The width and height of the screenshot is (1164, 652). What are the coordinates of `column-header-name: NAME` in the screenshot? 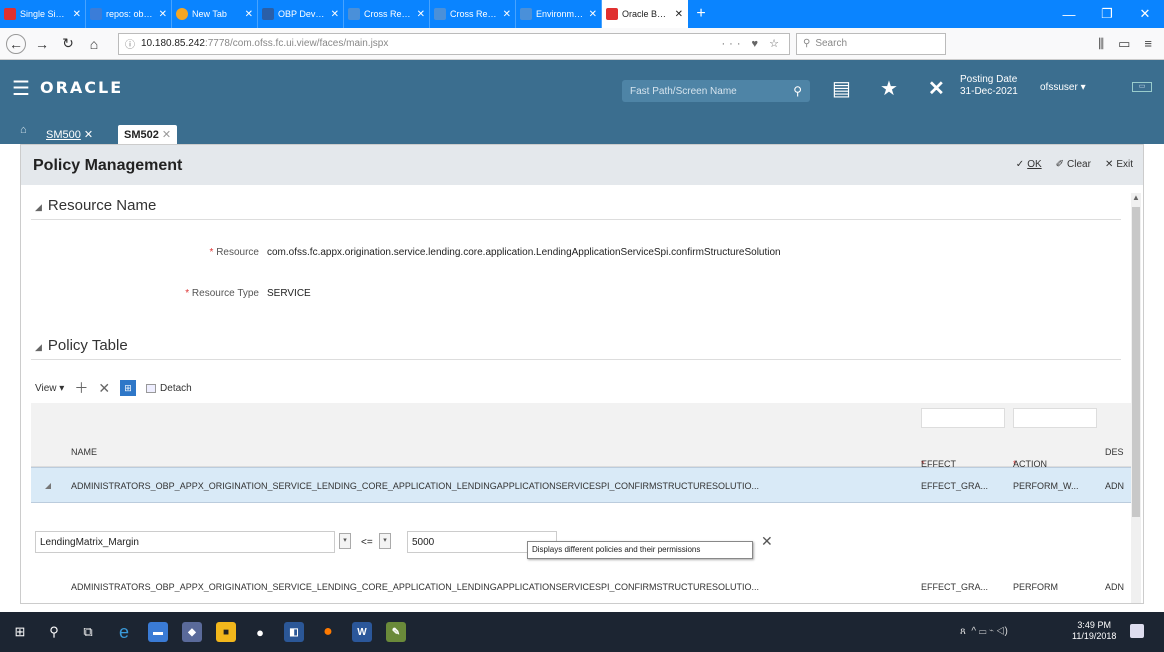 It's located at (84, 452).